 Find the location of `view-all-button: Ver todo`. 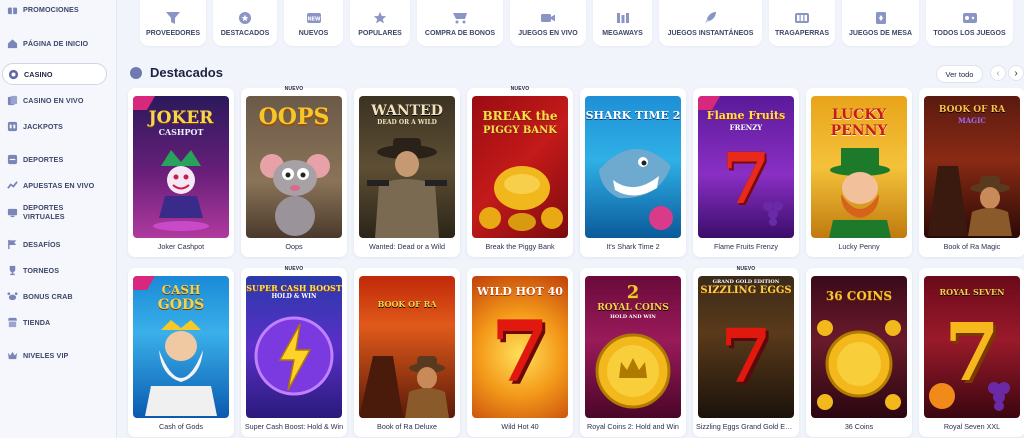

view-all-button: Ver todo is located at coordinates (959, 74).